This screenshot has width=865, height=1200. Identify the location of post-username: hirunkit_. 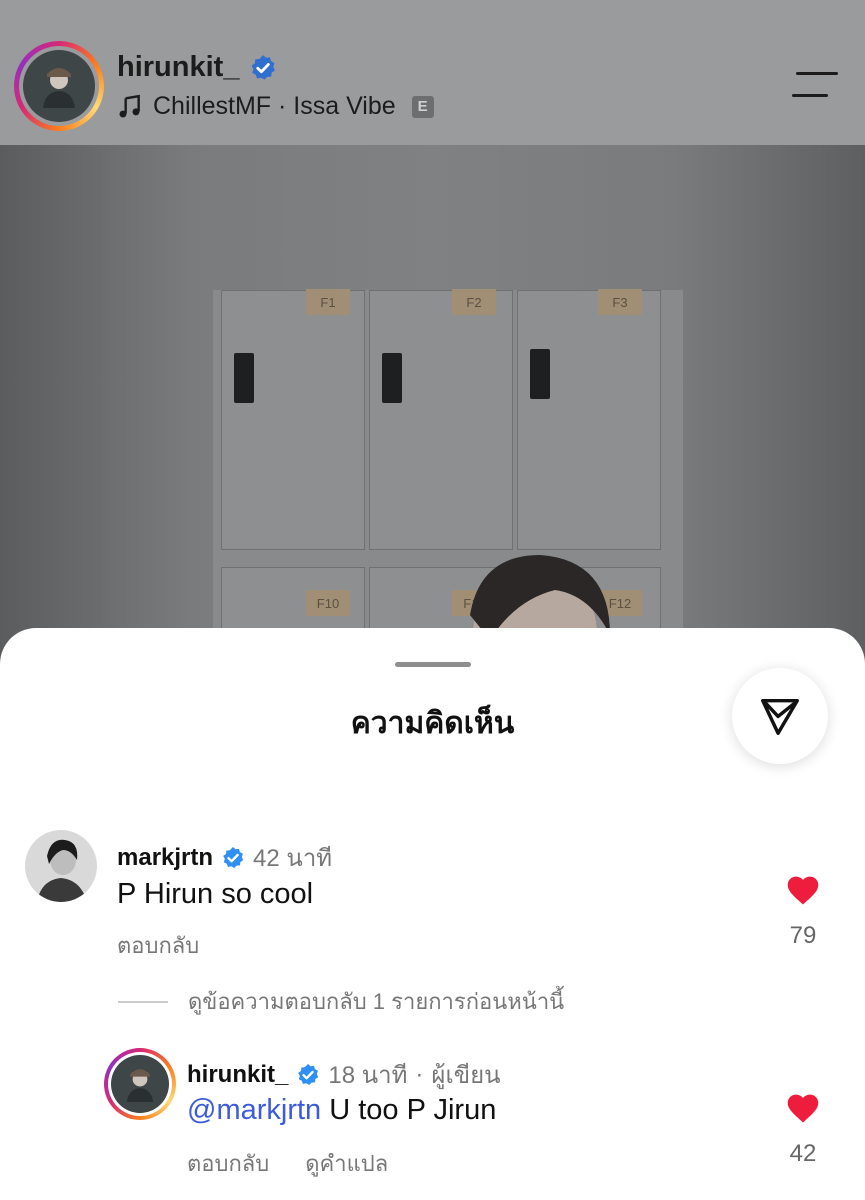
(197, 67).